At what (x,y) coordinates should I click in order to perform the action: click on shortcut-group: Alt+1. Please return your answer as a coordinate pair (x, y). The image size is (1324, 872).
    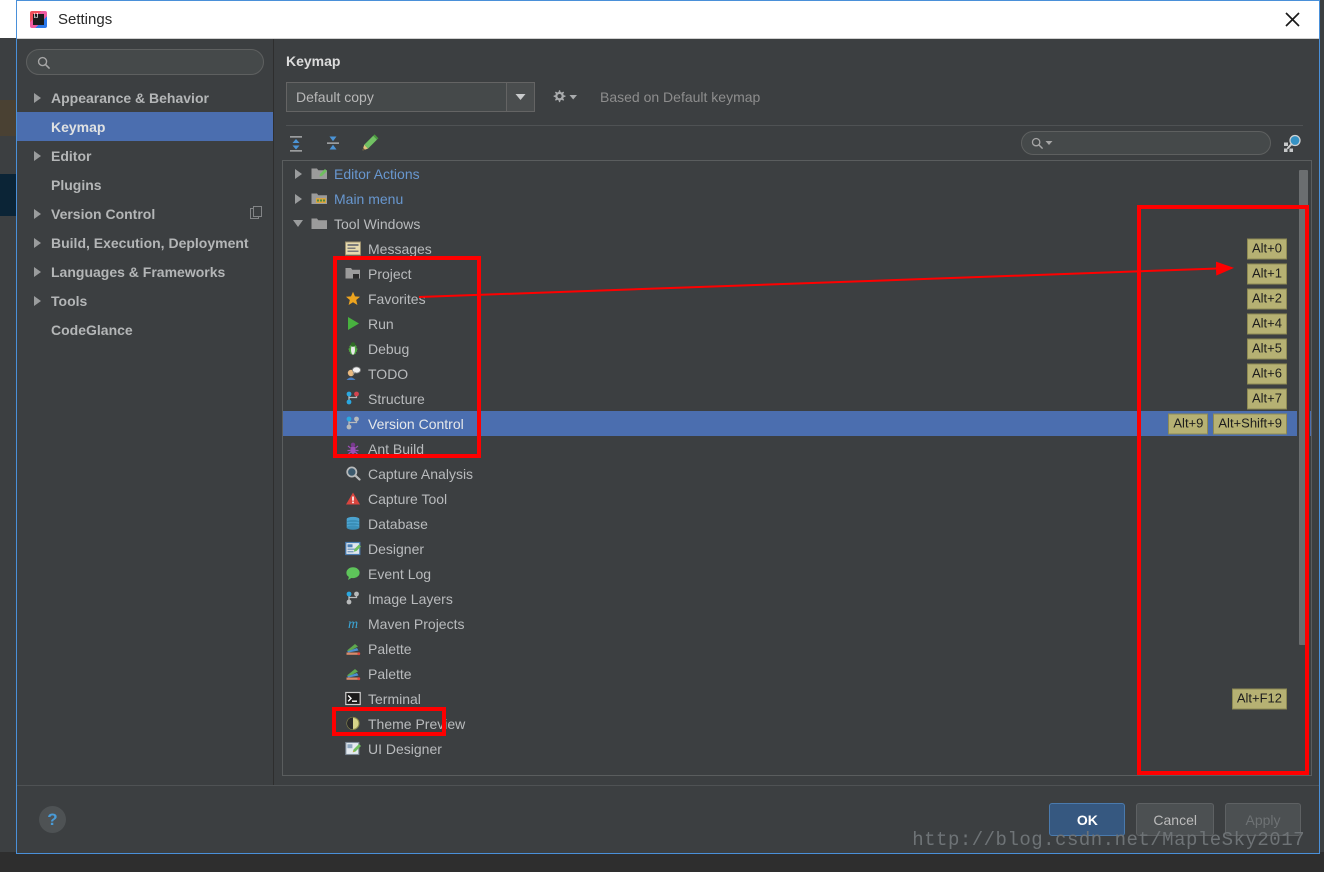
    Looking at the image, I should click on (1267, 273).